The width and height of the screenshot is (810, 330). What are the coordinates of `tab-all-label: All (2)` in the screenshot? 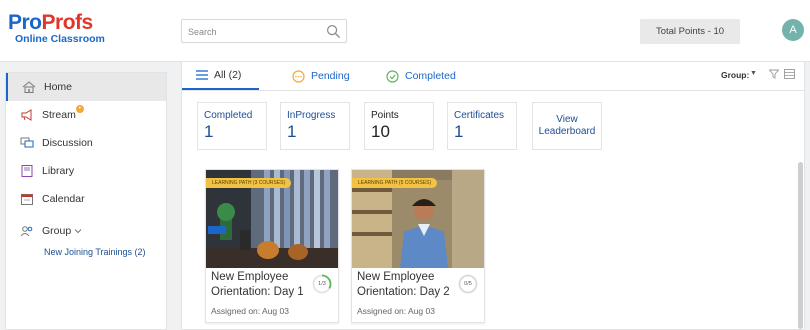 It's located at (228, 75).